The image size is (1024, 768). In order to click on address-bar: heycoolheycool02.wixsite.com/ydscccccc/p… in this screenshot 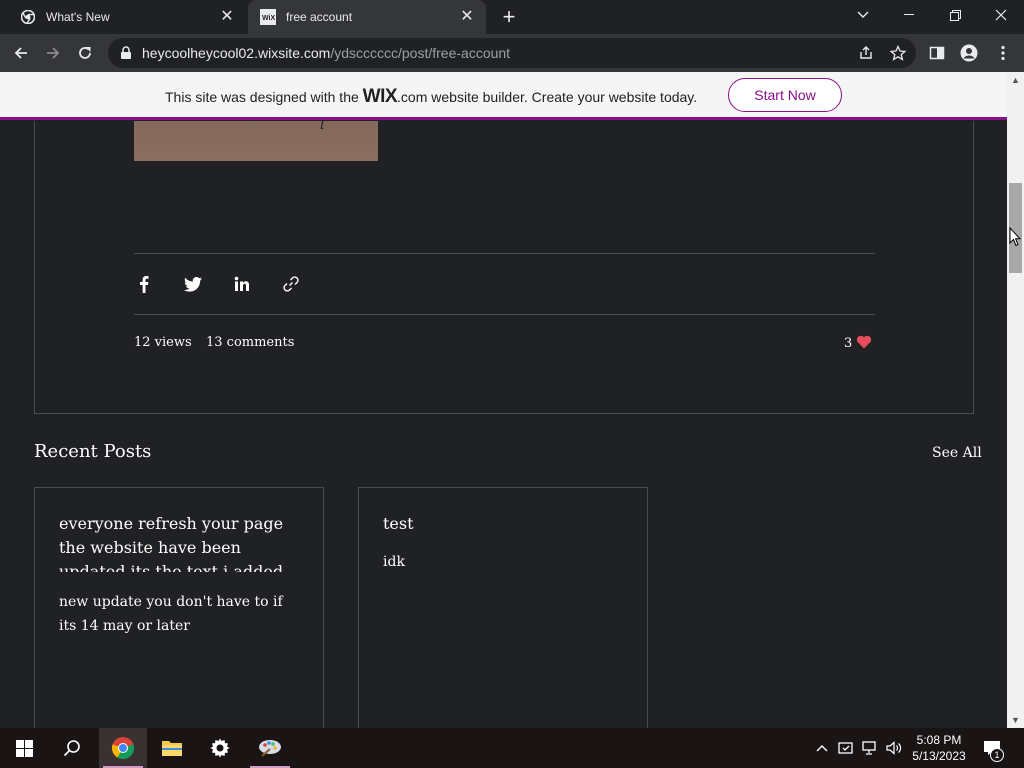, I will do `click(512, 53)`.